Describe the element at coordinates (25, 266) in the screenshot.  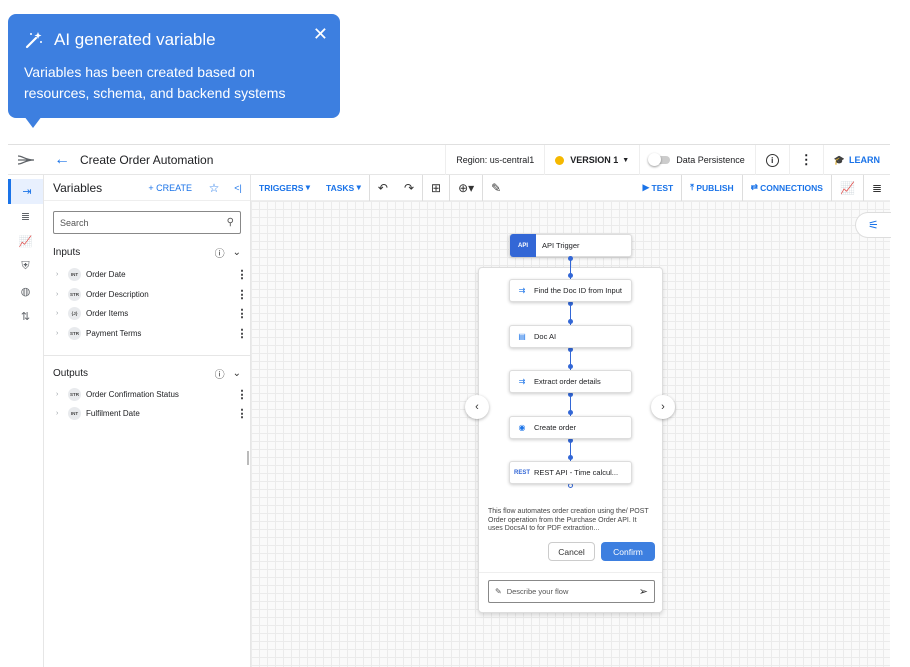
I see `rail-shield-icon: ⛨` at that location.